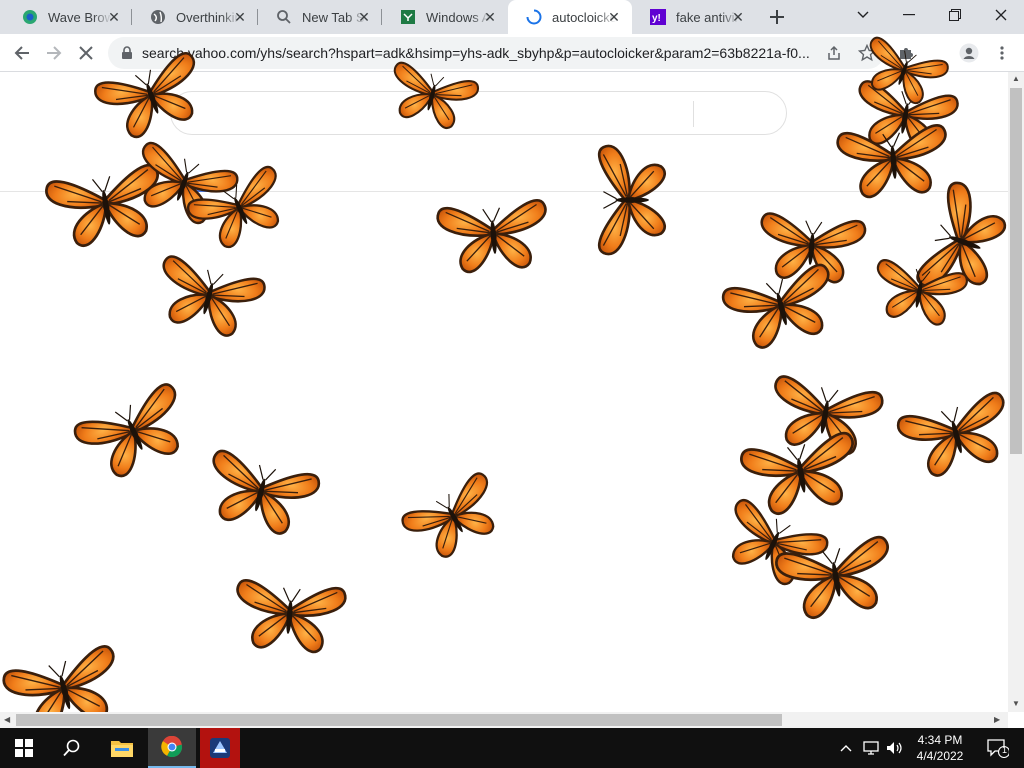  I want to click on start-button, so click(24, 748).